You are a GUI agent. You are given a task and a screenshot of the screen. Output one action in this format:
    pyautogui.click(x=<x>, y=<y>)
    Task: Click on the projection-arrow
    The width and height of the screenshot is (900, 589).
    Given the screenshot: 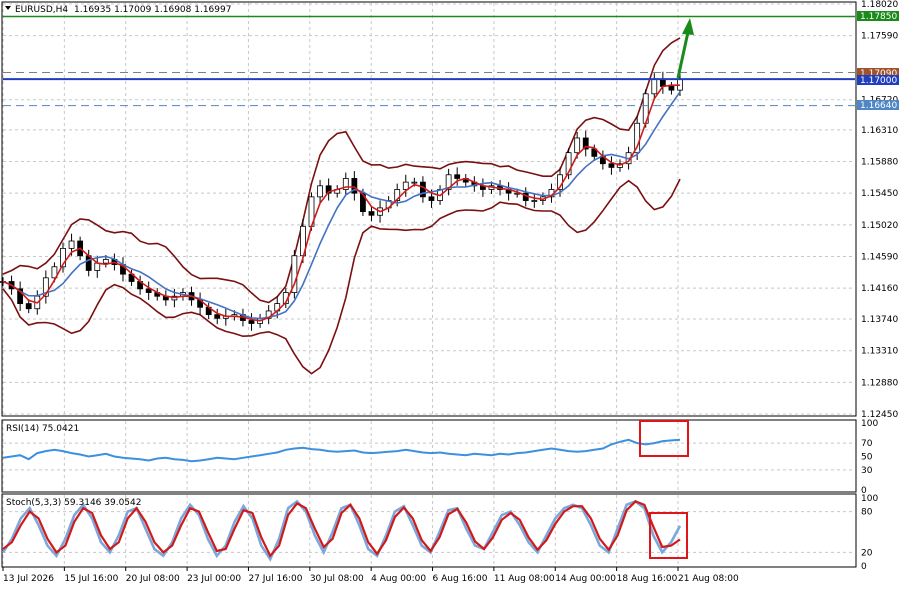 What is the action you would take?
    pyautogui.click(x=685, y=48)
    